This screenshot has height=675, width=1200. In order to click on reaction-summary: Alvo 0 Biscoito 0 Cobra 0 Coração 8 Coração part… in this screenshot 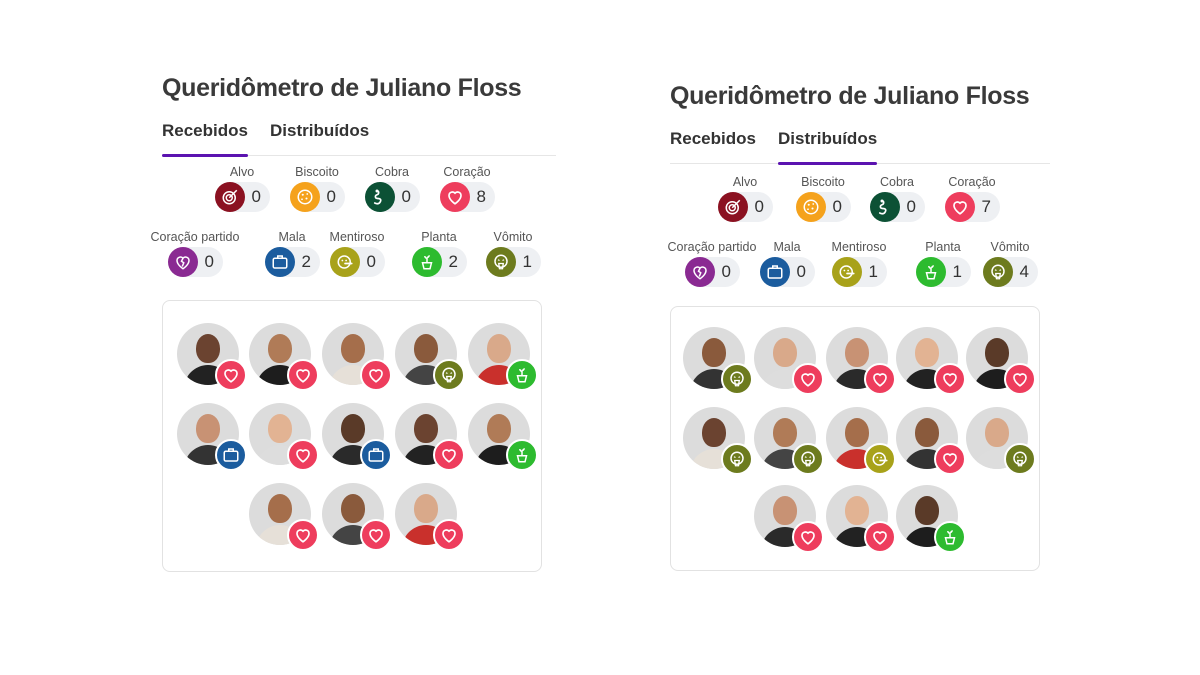, I will do `click(354, 226)`.